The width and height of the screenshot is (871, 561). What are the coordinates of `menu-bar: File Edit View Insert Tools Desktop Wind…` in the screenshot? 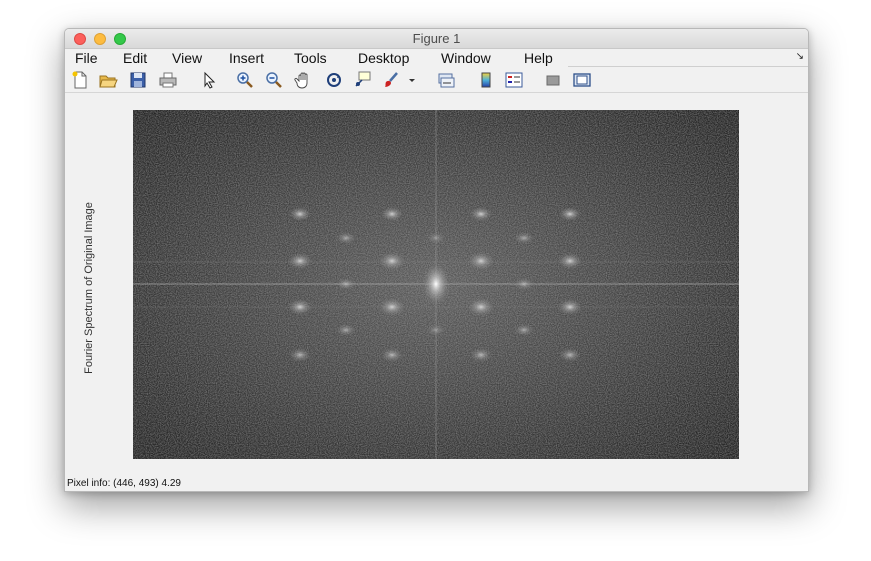 It's located at (436, 58).